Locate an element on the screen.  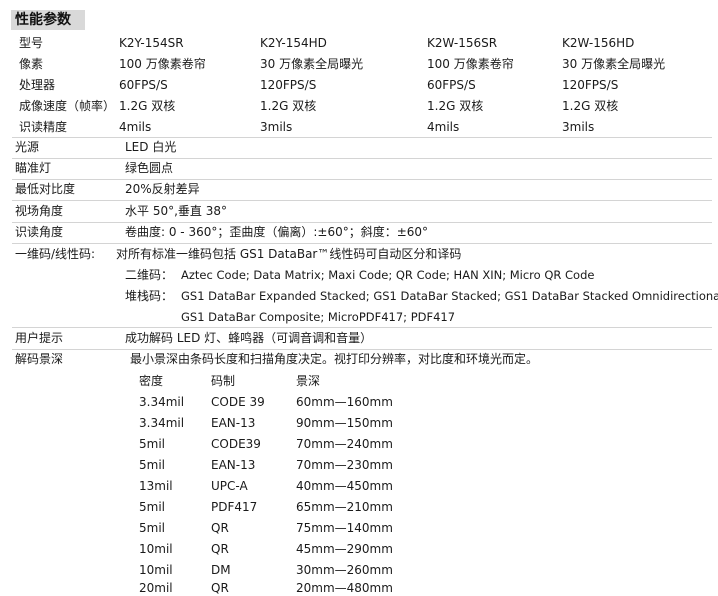
dof-cell: DM is located at coordinates (221, 570).